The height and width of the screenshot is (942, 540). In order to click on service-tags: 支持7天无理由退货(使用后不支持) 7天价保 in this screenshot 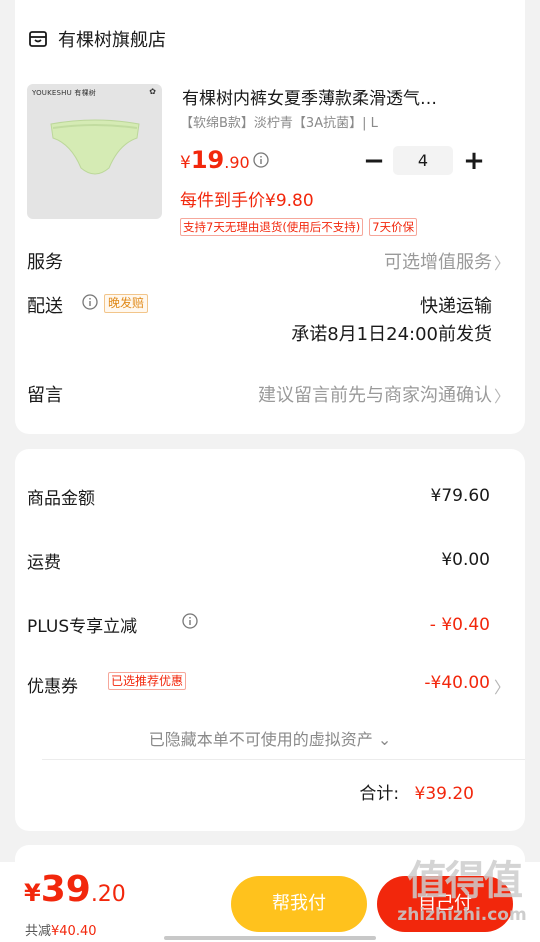, I will do `click(301, 227)`.